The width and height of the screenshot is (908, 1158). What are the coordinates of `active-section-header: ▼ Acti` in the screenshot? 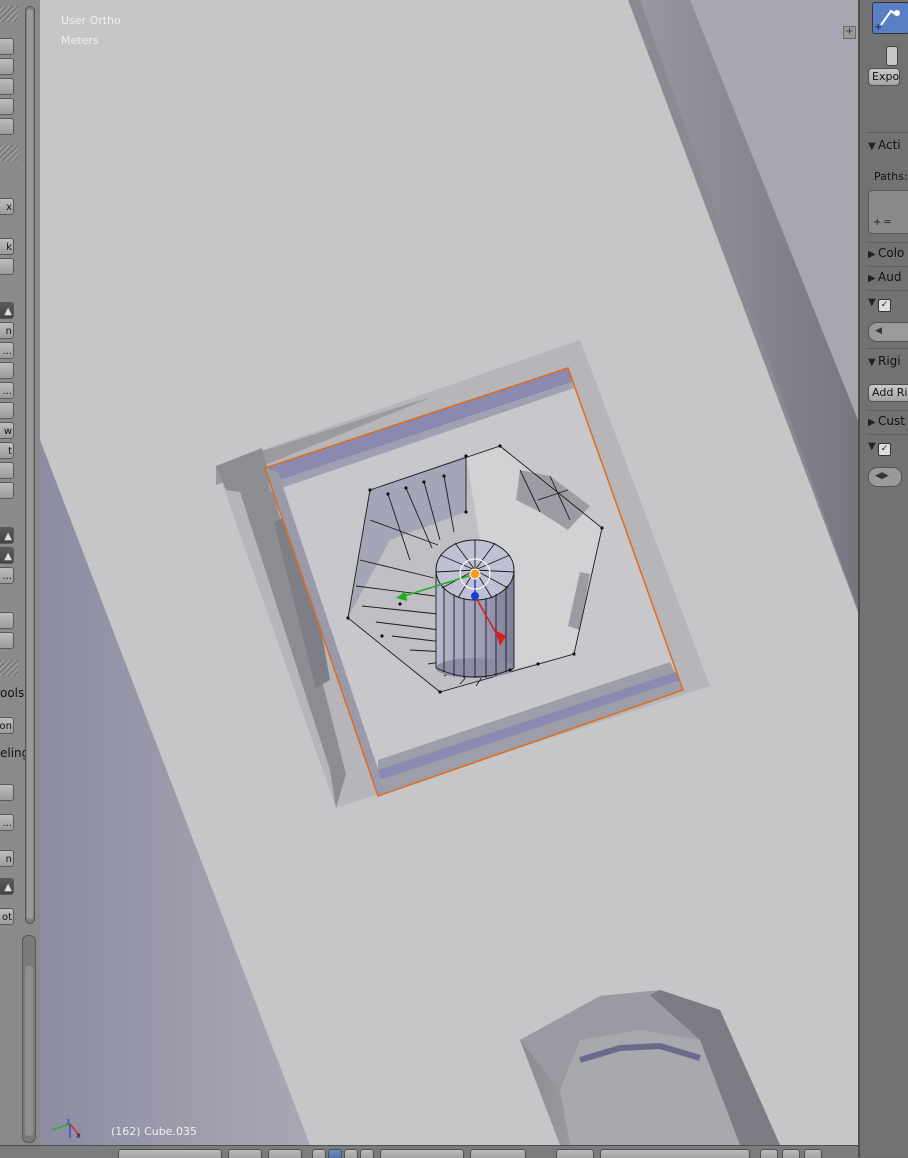 It's located at (884, 145).